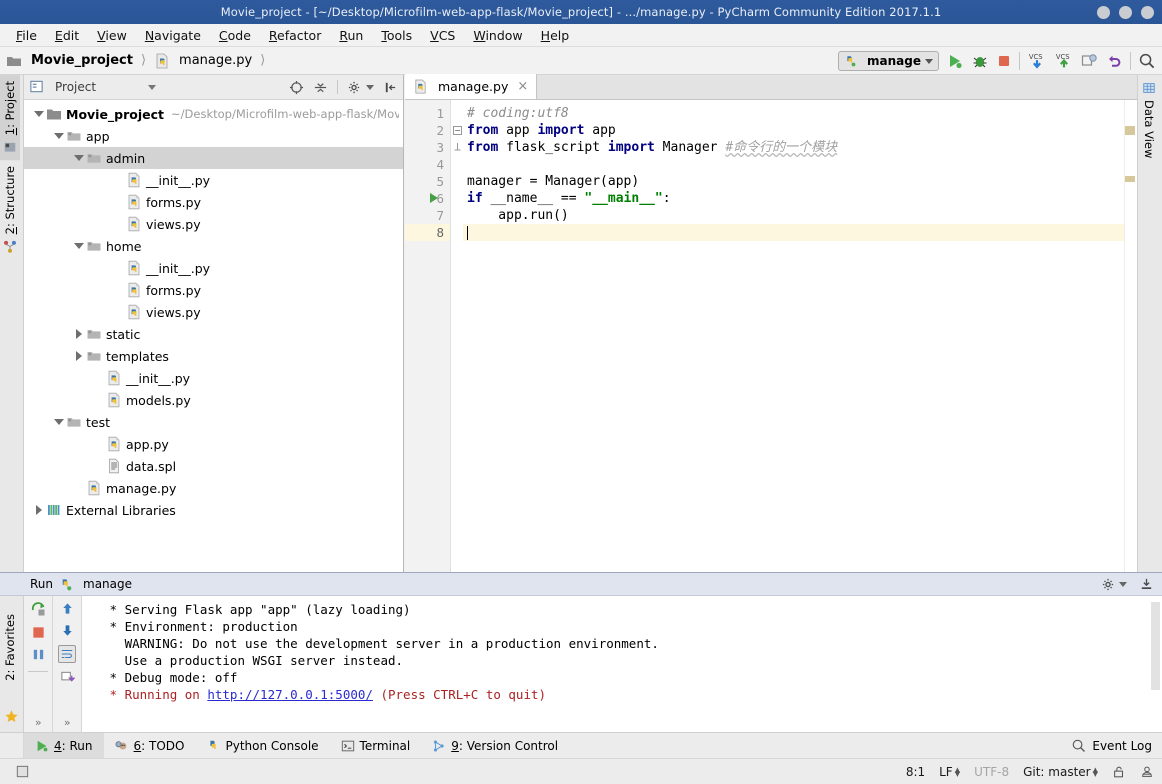  What do you see at coordinates (82, 60) in the screenshot?
I see `breadcrumb-project: Movie_project` at bounding box center [82, 60].